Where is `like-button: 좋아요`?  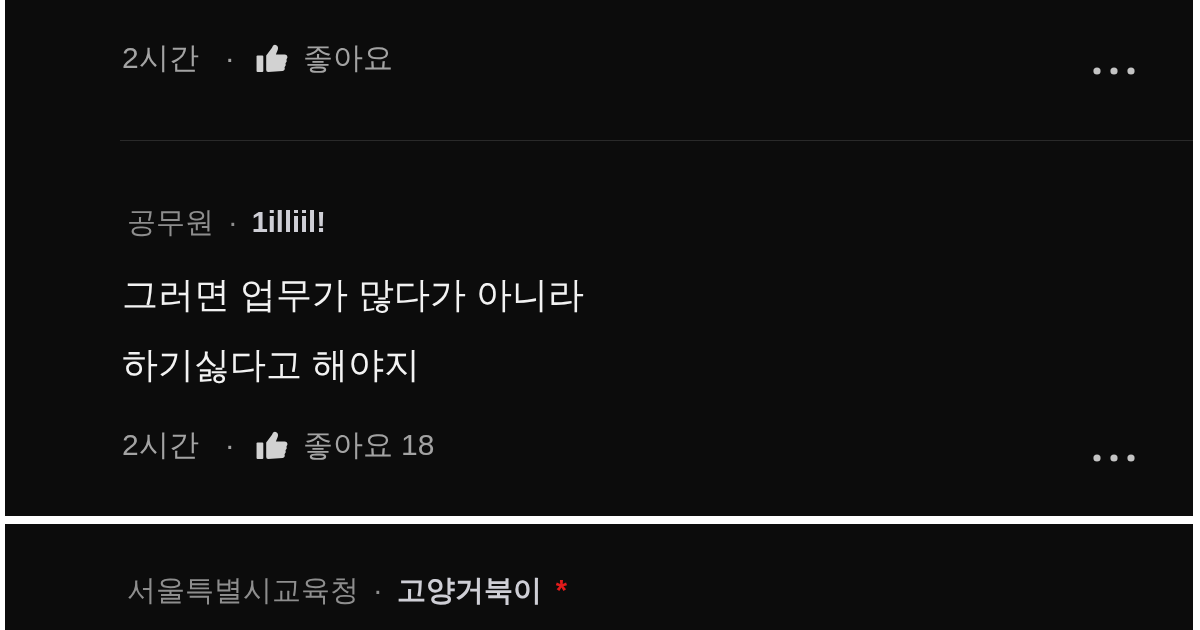
like-button: 좋아요 is located at coordinates (324, 58).